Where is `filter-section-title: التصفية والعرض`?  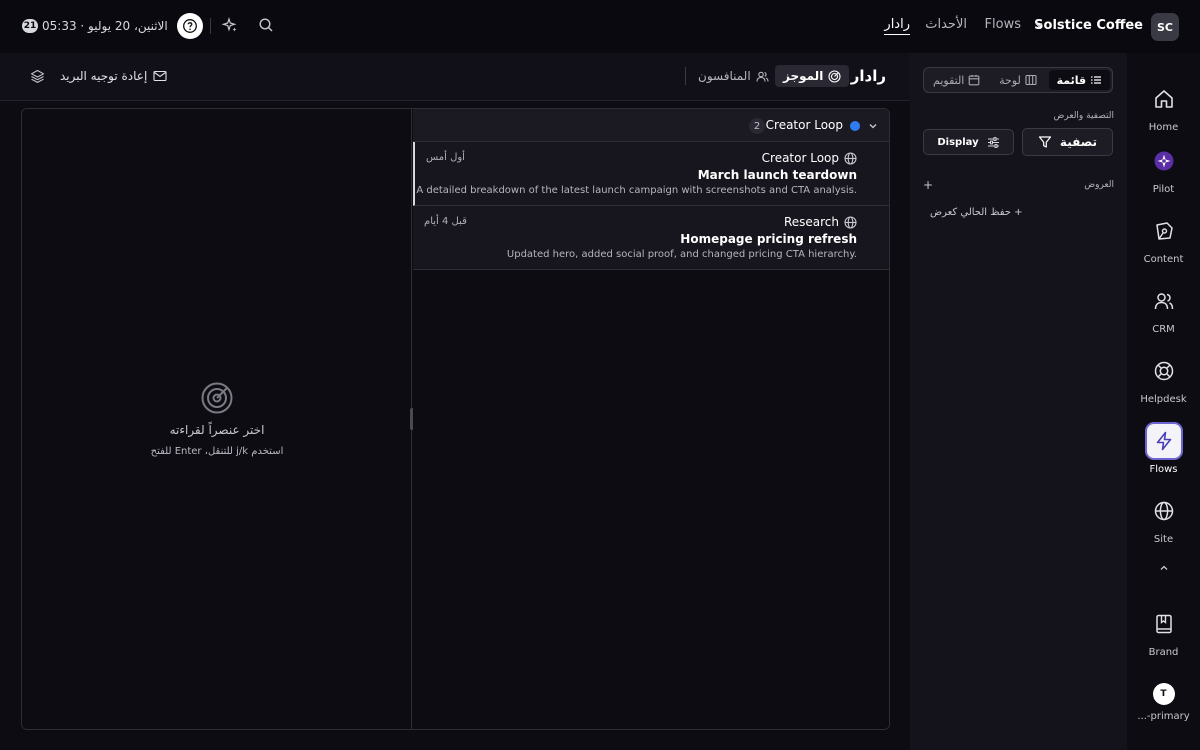
filter-section-title: التصفية والعرض is located at coordinates (1084, 116).